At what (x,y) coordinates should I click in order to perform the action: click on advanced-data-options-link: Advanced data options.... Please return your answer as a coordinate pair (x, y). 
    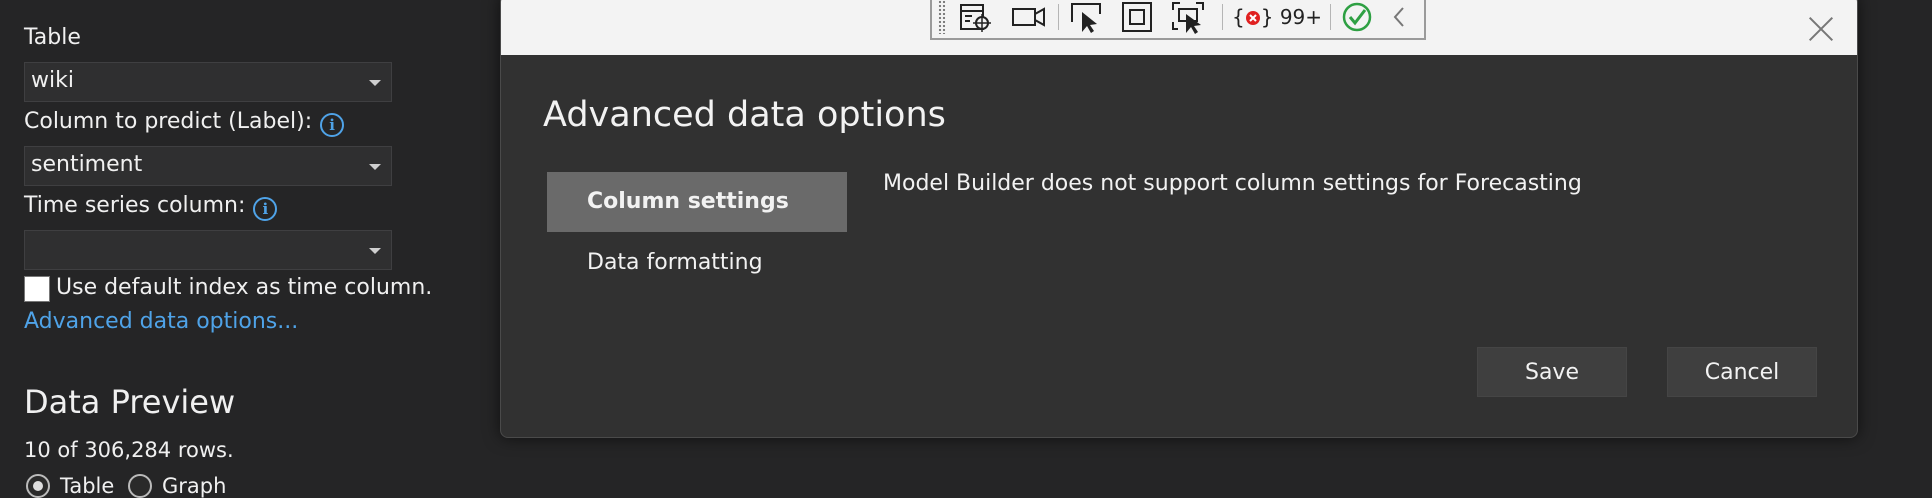
    Looking at the image, I should click on (161, 321).